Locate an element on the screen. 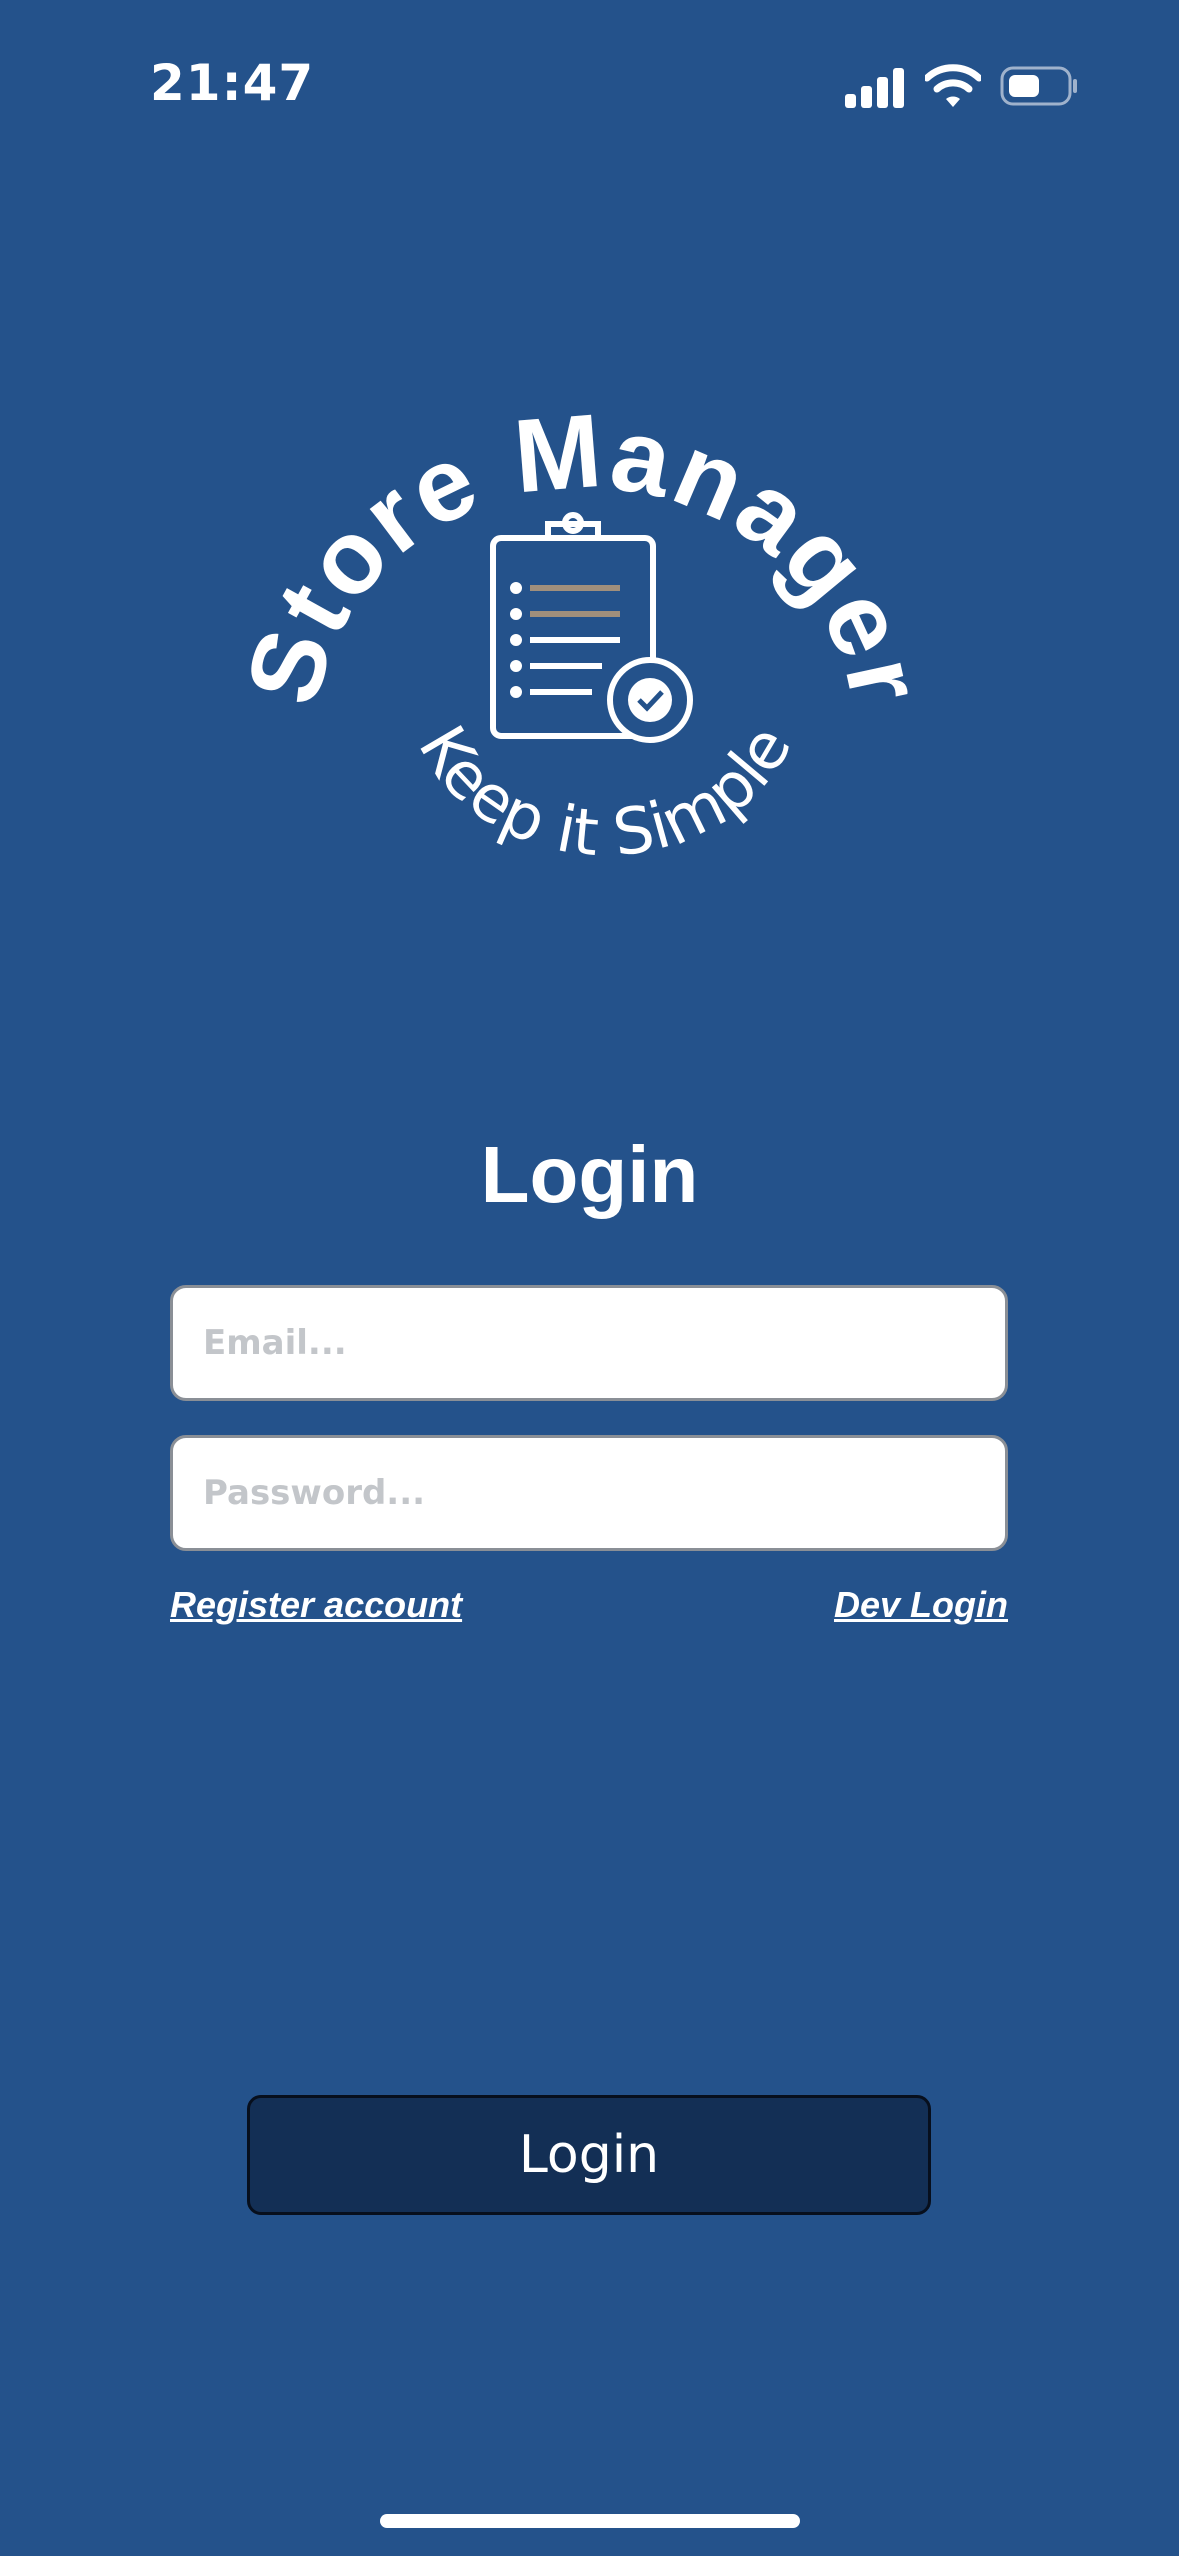 This screenshot has width=1179, height=2556. password-field is located at coordinates (589, 1493).